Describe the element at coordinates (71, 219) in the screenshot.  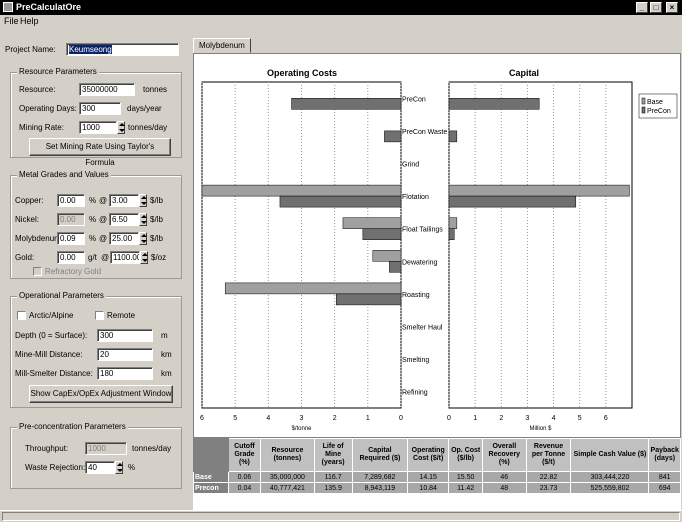
I see `nickel-grade-input: 0.00` at that location.